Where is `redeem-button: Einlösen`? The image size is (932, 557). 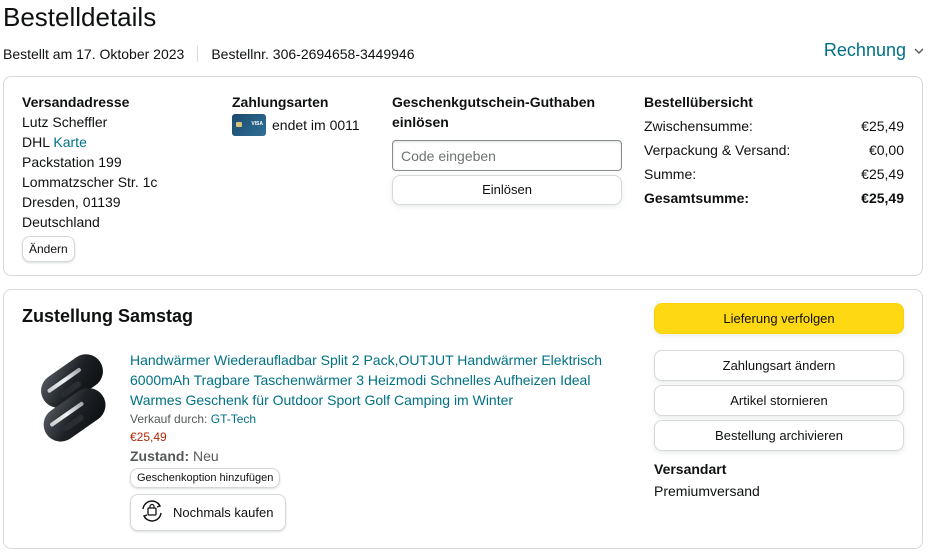 redeem-button: Einlösen is located at coordinates (507, 190).